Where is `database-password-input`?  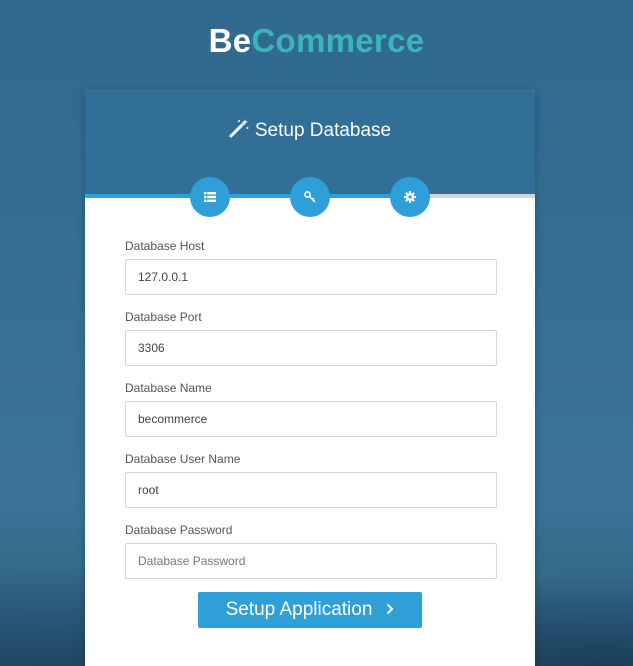
database-password-input is located at coordinates (311, 561).